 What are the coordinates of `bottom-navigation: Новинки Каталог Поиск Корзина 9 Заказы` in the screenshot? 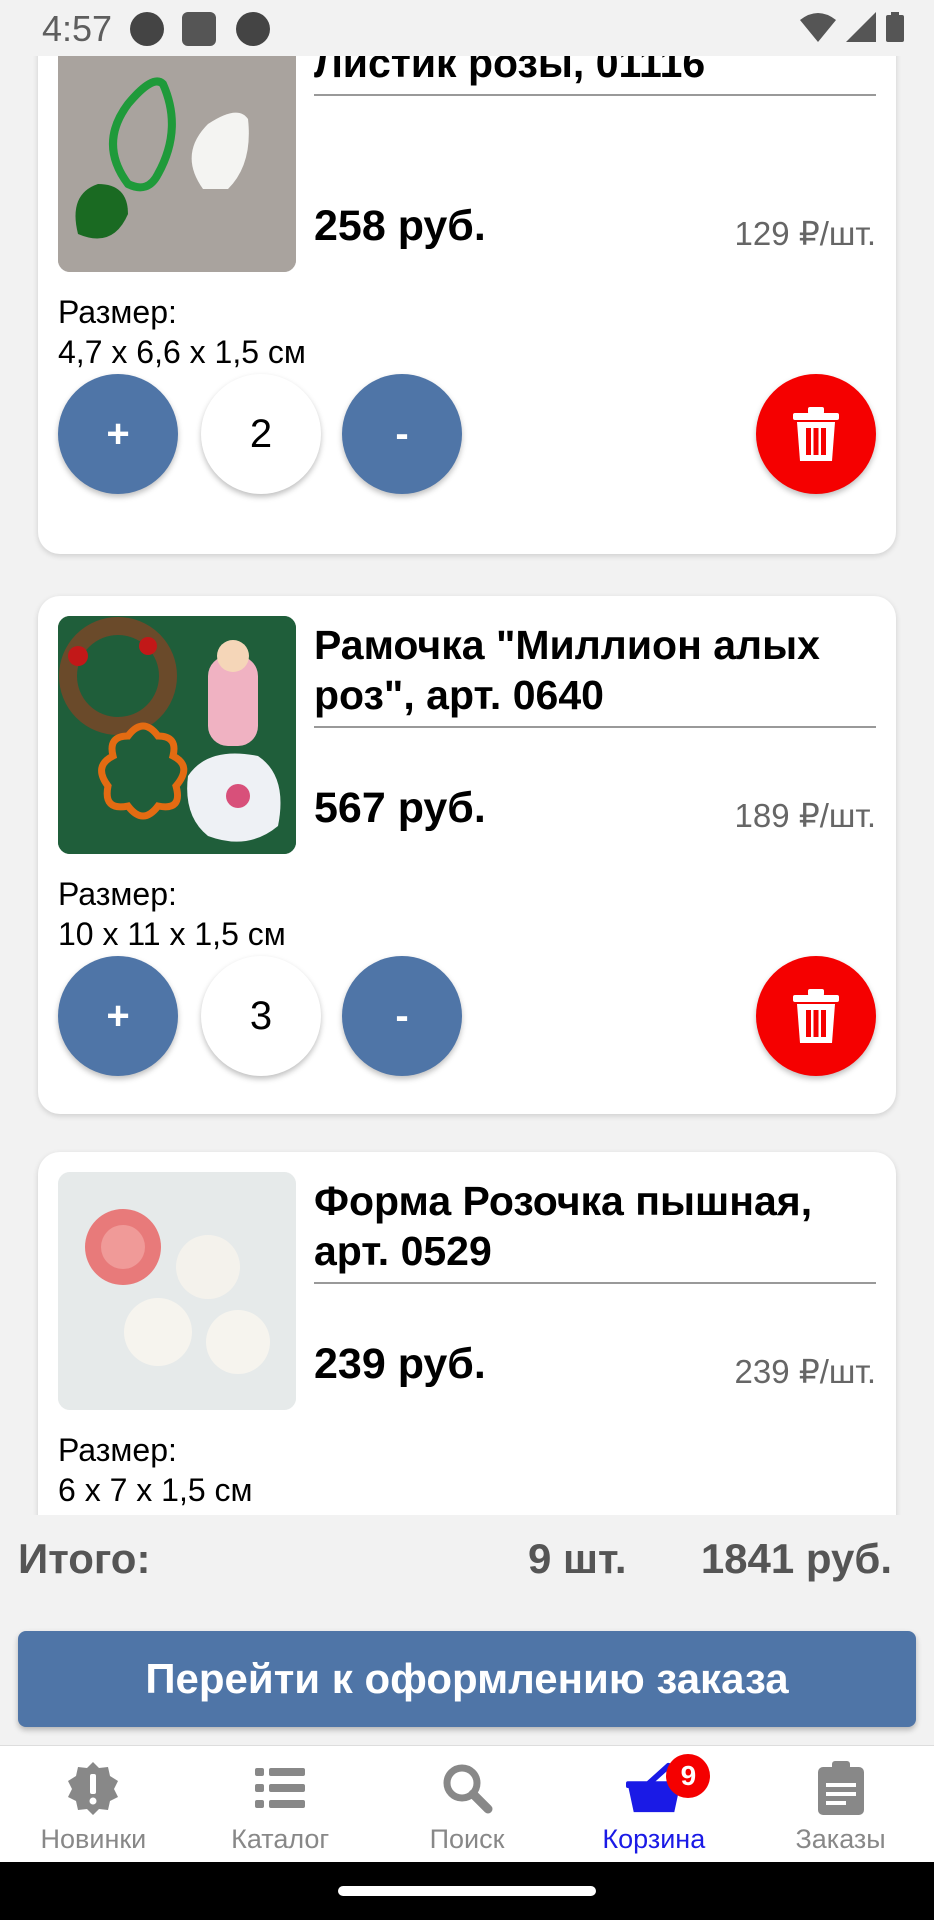 It's located at (467, 1803).